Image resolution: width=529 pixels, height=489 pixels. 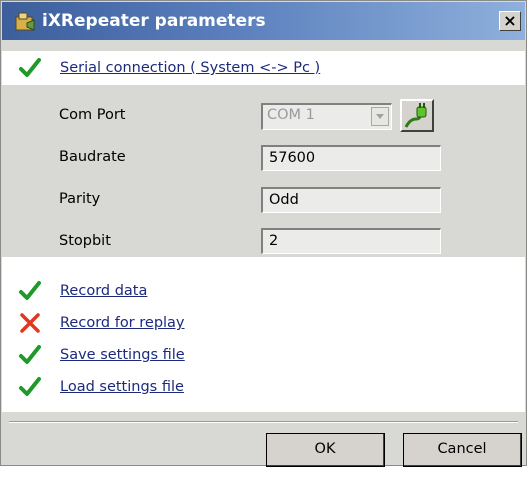 I want to click on close-icon: ×, so click(x=510, y=20).